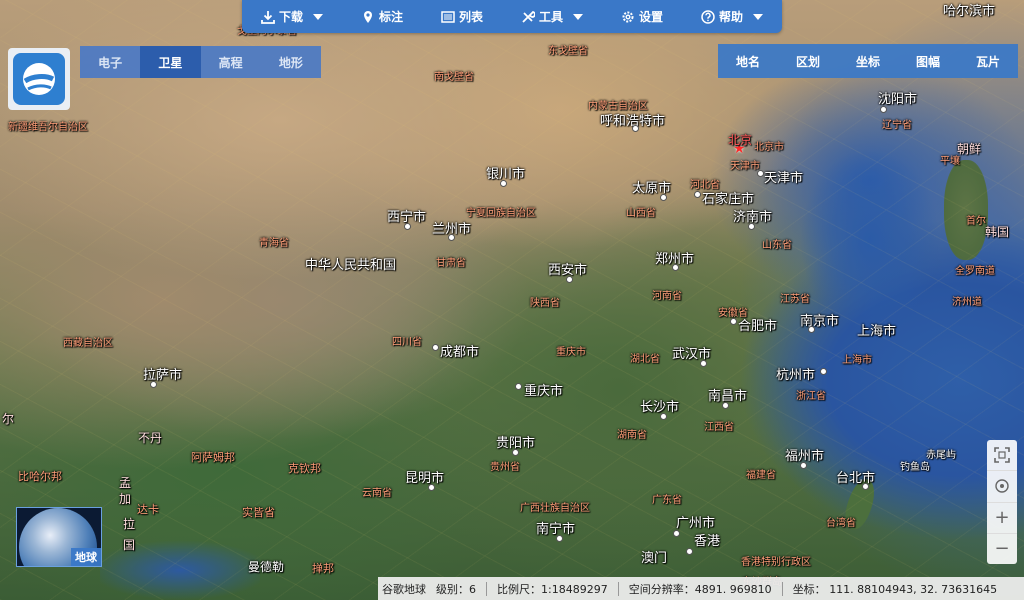 This screenshot has height=600, width=1024. Describe the element at coordinates (501, 213) in the screenshot. I see `map-label-province: 宁夏回族自治区` at that location.